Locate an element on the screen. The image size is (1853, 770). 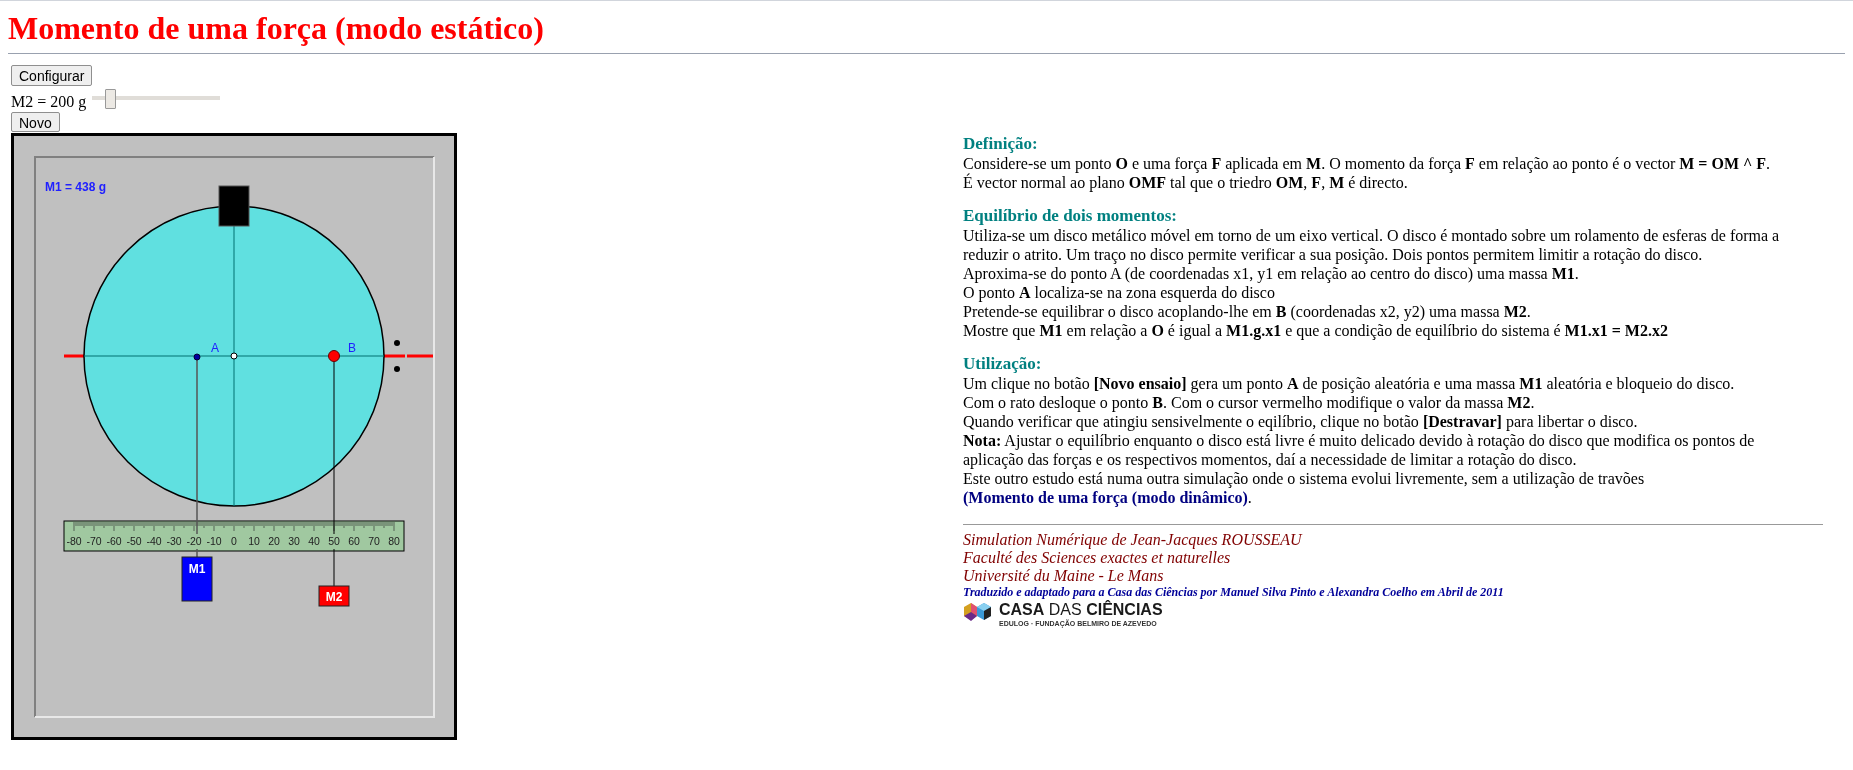
m1-reading: M1 = 438 g is located at coordinates (76, 187).